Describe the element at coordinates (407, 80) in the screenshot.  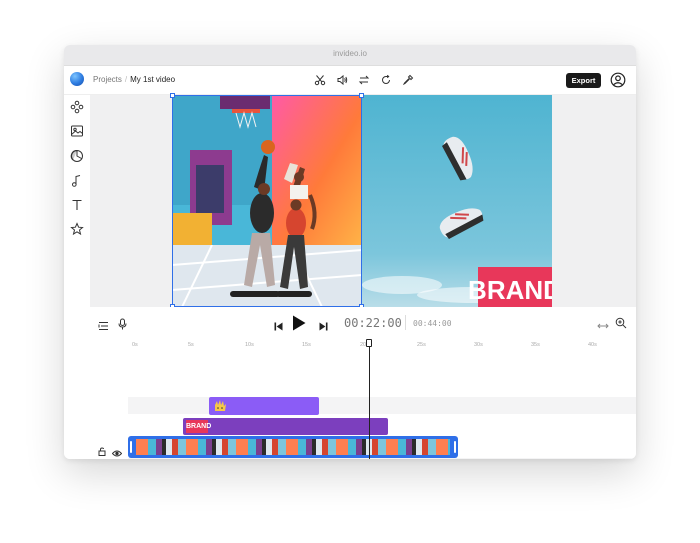
I see `eyedropper-icon` at that location.